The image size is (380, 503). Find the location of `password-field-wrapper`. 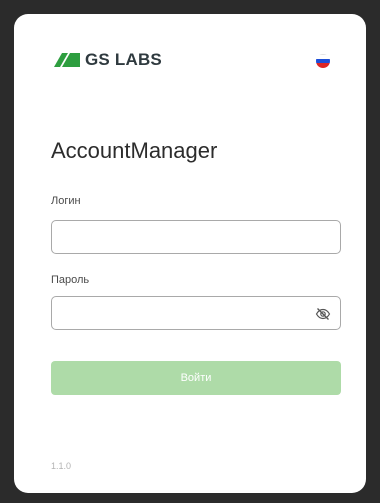

password-field-wrapper is located at coordinates (196, 313).